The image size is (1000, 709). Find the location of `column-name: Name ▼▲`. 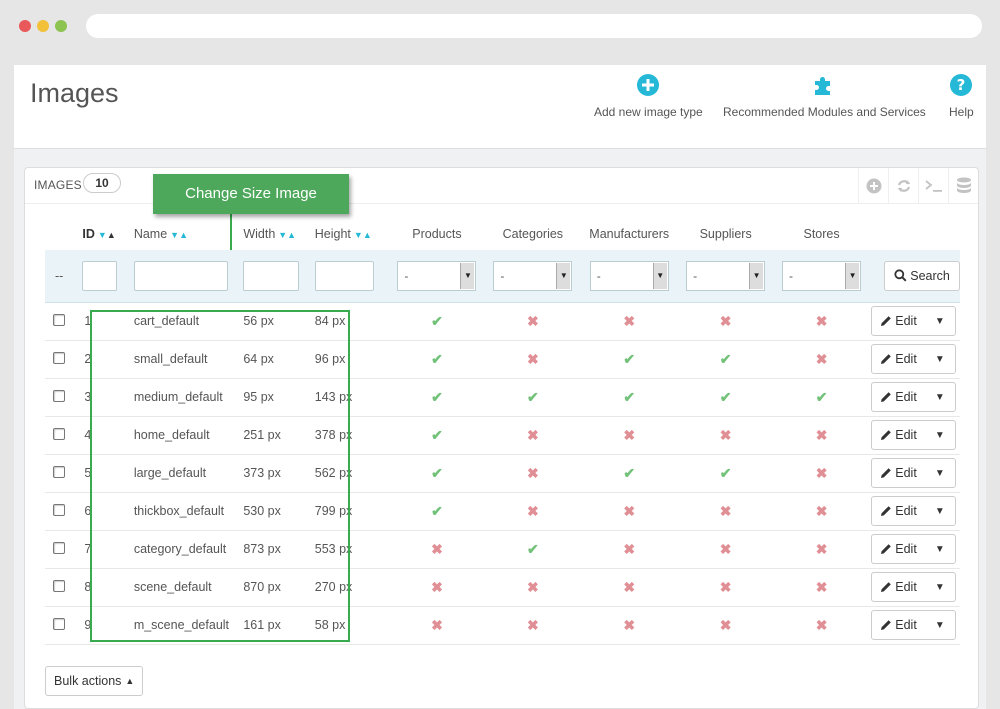

column-name: Name ▼▲ is located at coordinates (189, 234).